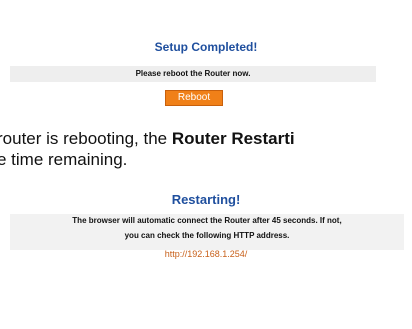 The width and height of the screenshot is (412, 329). Describe the element at coordinates (86, 138) in the screenshot. I see `description-text: router is rebooting, the` at that location.